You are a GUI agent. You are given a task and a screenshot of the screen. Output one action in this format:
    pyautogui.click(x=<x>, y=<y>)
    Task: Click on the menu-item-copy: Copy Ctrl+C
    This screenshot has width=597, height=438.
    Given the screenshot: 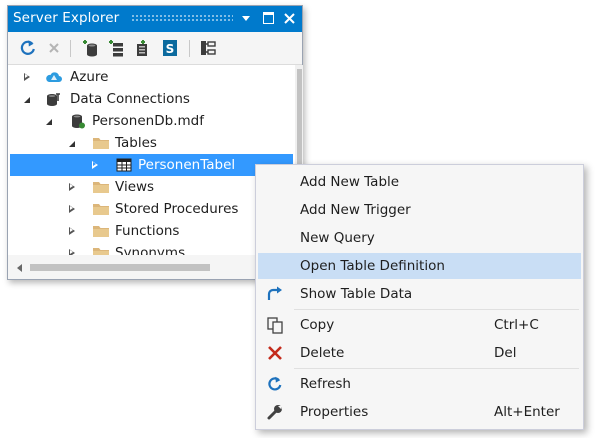 What is the action you would take?
    pyautogui.click(x=419, y=325)
    